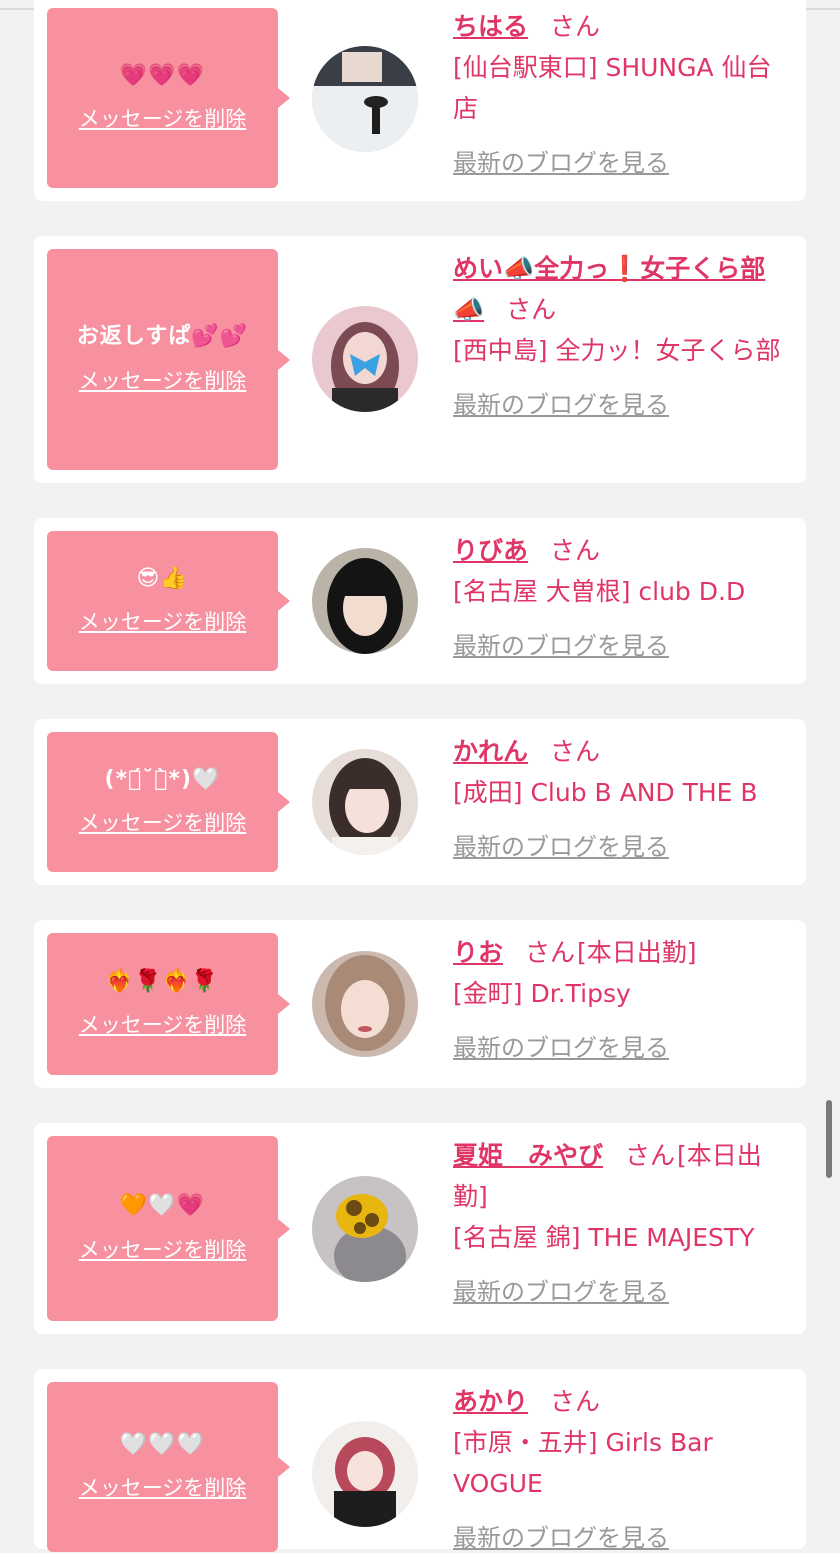  What do you see at coordinates (490, 550) in the screenshot?
I see `cast-name-link: りびあ` at bounding box center [490, 550].